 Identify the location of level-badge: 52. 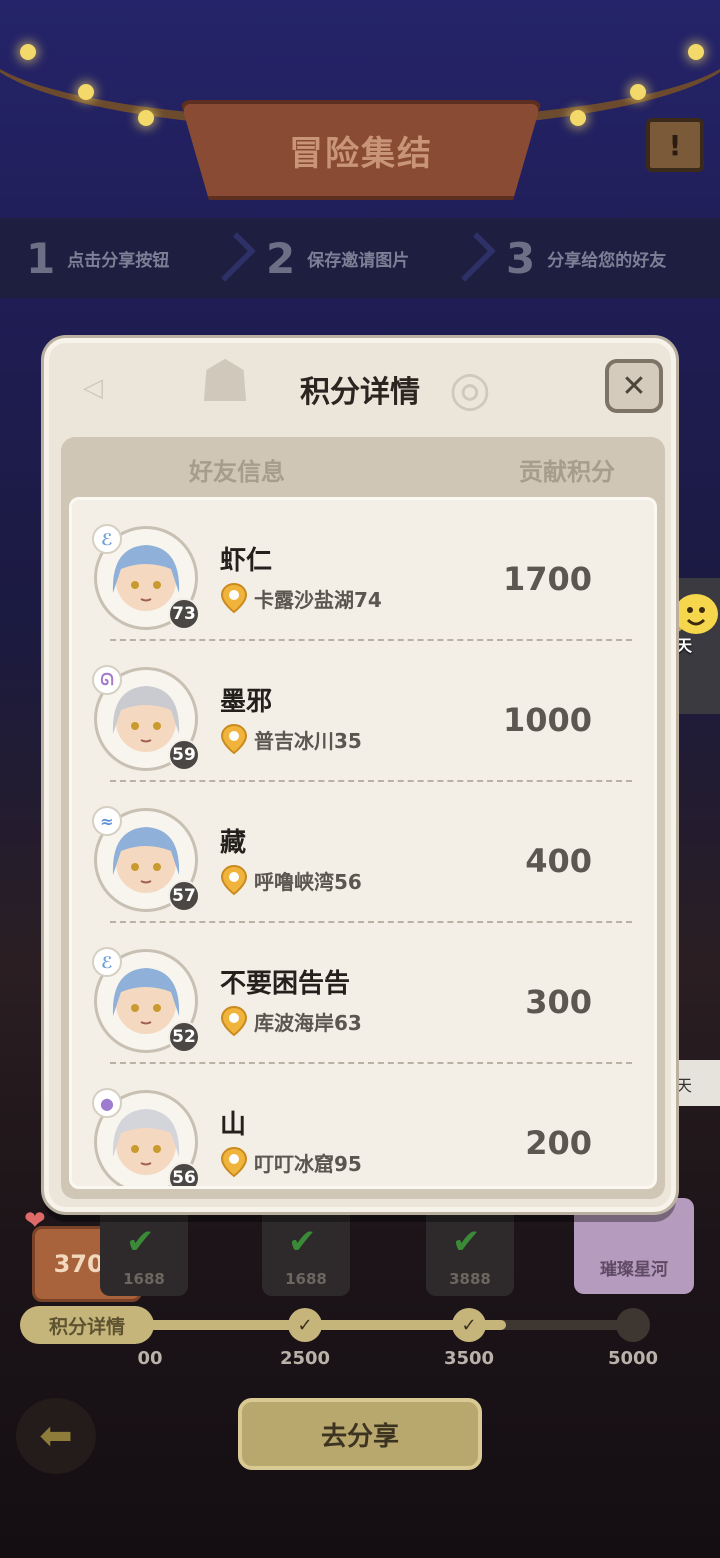
(184, 1037).